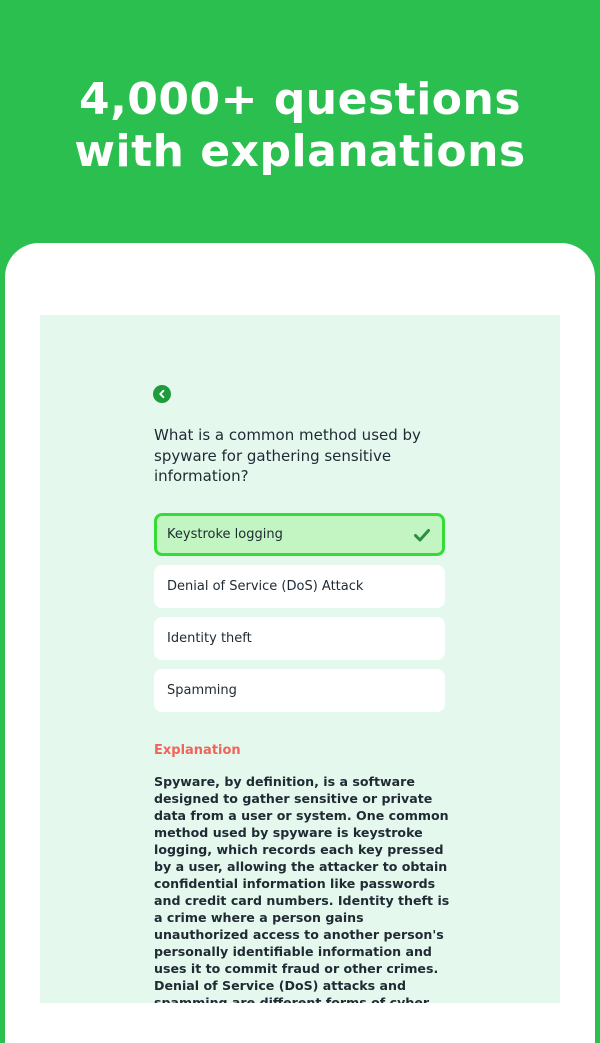 This screenshot has width=600, height=1043. I want to click on answer-option-correct: Keystroke logging, so click(299, 534).